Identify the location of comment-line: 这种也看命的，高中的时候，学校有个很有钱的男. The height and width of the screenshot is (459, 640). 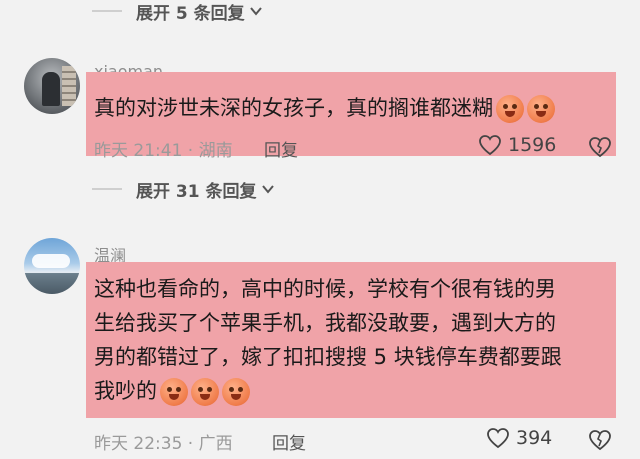
(325, 289).